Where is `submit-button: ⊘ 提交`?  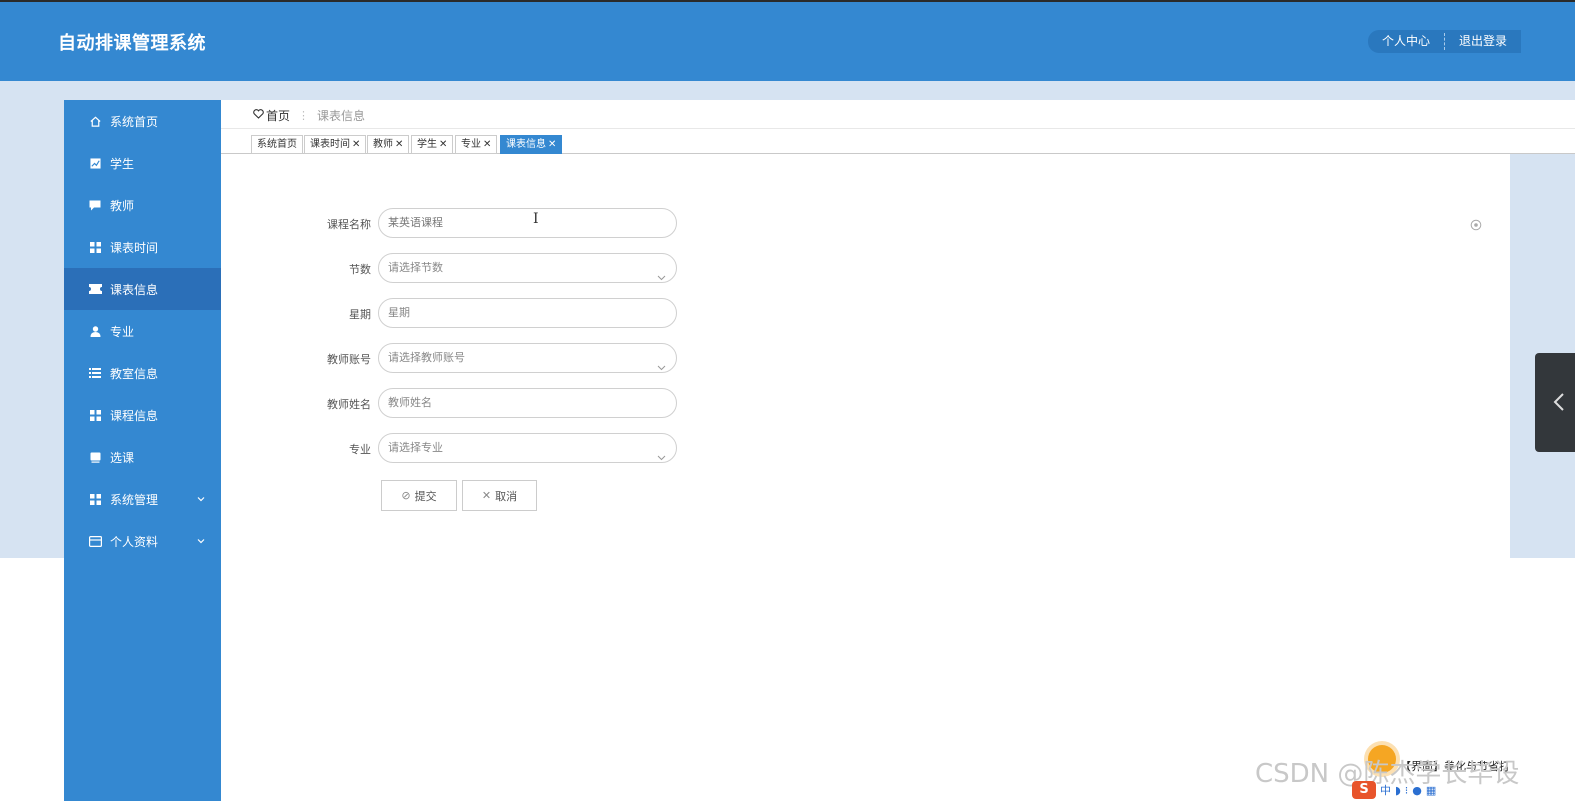 submit-button: ⊘ 提交 is located at coordinates (419, 495).